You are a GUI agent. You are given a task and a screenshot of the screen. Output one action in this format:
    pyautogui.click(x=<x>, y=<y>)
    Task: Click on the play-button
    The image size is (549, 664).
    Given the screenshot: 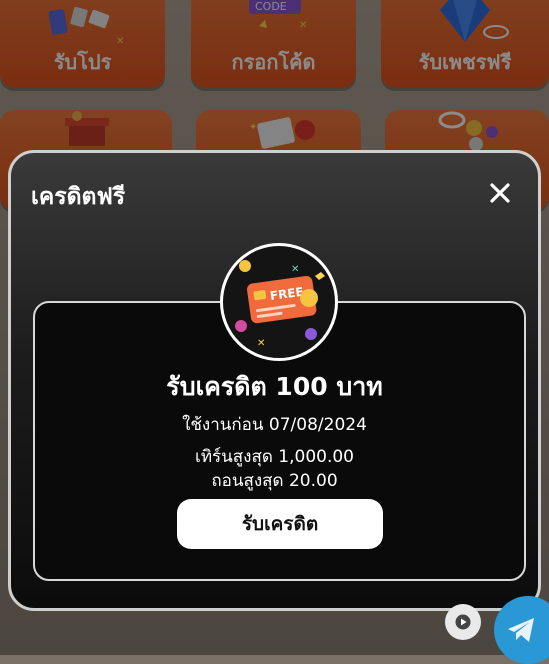 What is the action you would take?
    pyautogui.click(x=463, y=622)
    